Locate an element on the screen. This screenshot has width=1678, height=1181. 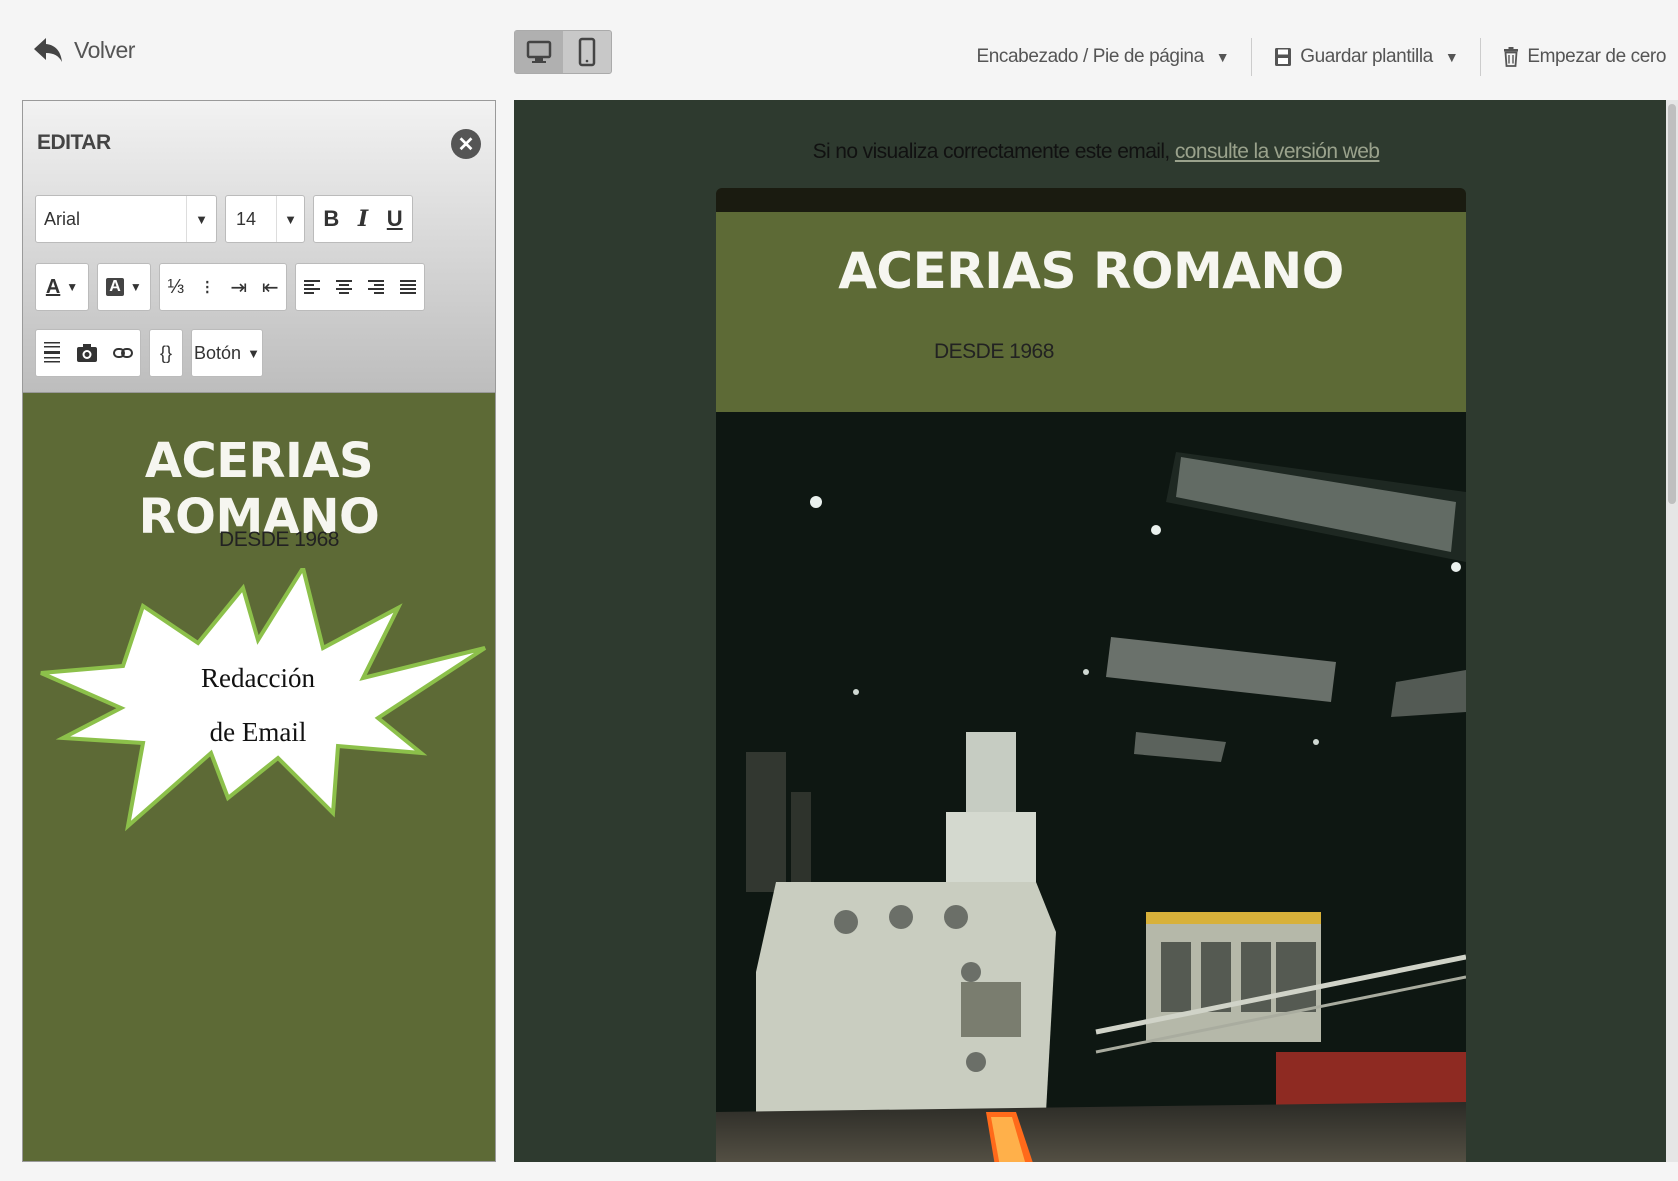
font-family-select: Arial ▼ is located at coordinates (126, 219).